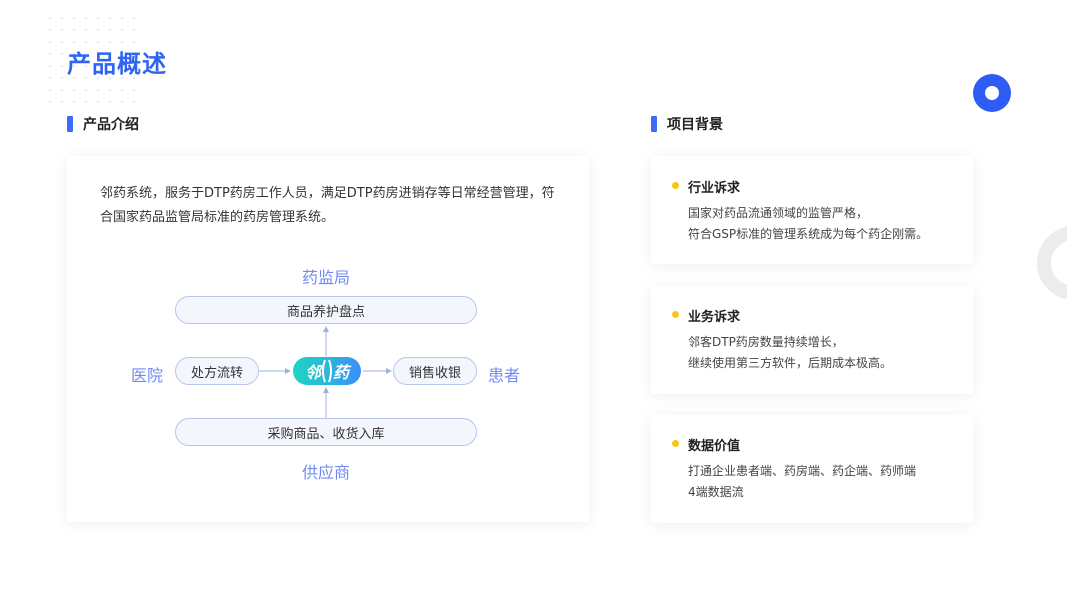  What do you see at coordinates (714, 317) in the screenshot?
I see `item-title-business: 业务诉求` at bounding box center [714, 317].